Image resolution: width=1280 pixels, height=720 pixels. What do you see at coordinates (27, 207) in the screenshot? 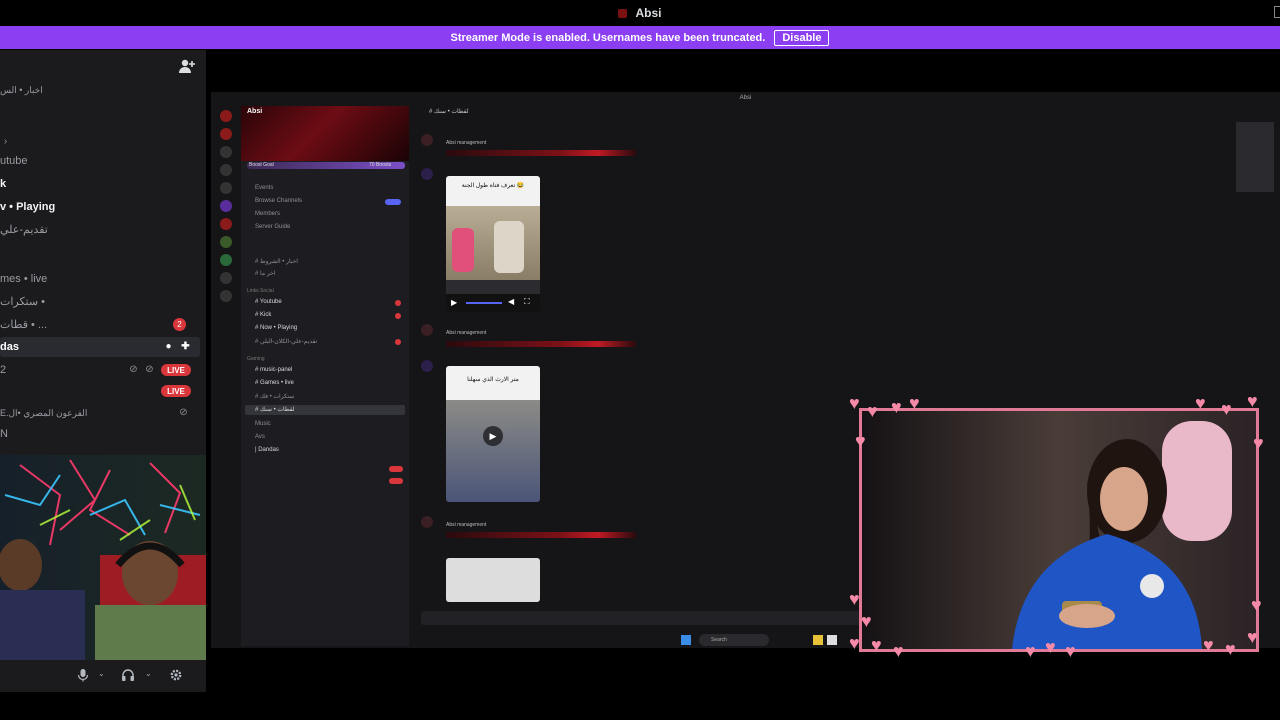
I see `sidebar-item-now-playing: v • Playing` at bounding box center [27, 207].